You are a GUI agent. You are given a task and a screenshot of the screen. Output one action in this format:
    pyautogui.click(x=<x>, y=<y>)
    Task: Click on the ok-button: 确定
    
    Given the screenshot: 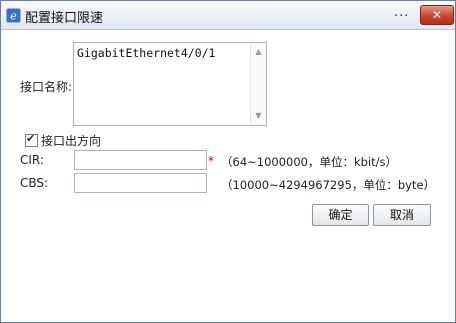 What is the action you would take?
    pyautogui.click(x=340, y=215)
    